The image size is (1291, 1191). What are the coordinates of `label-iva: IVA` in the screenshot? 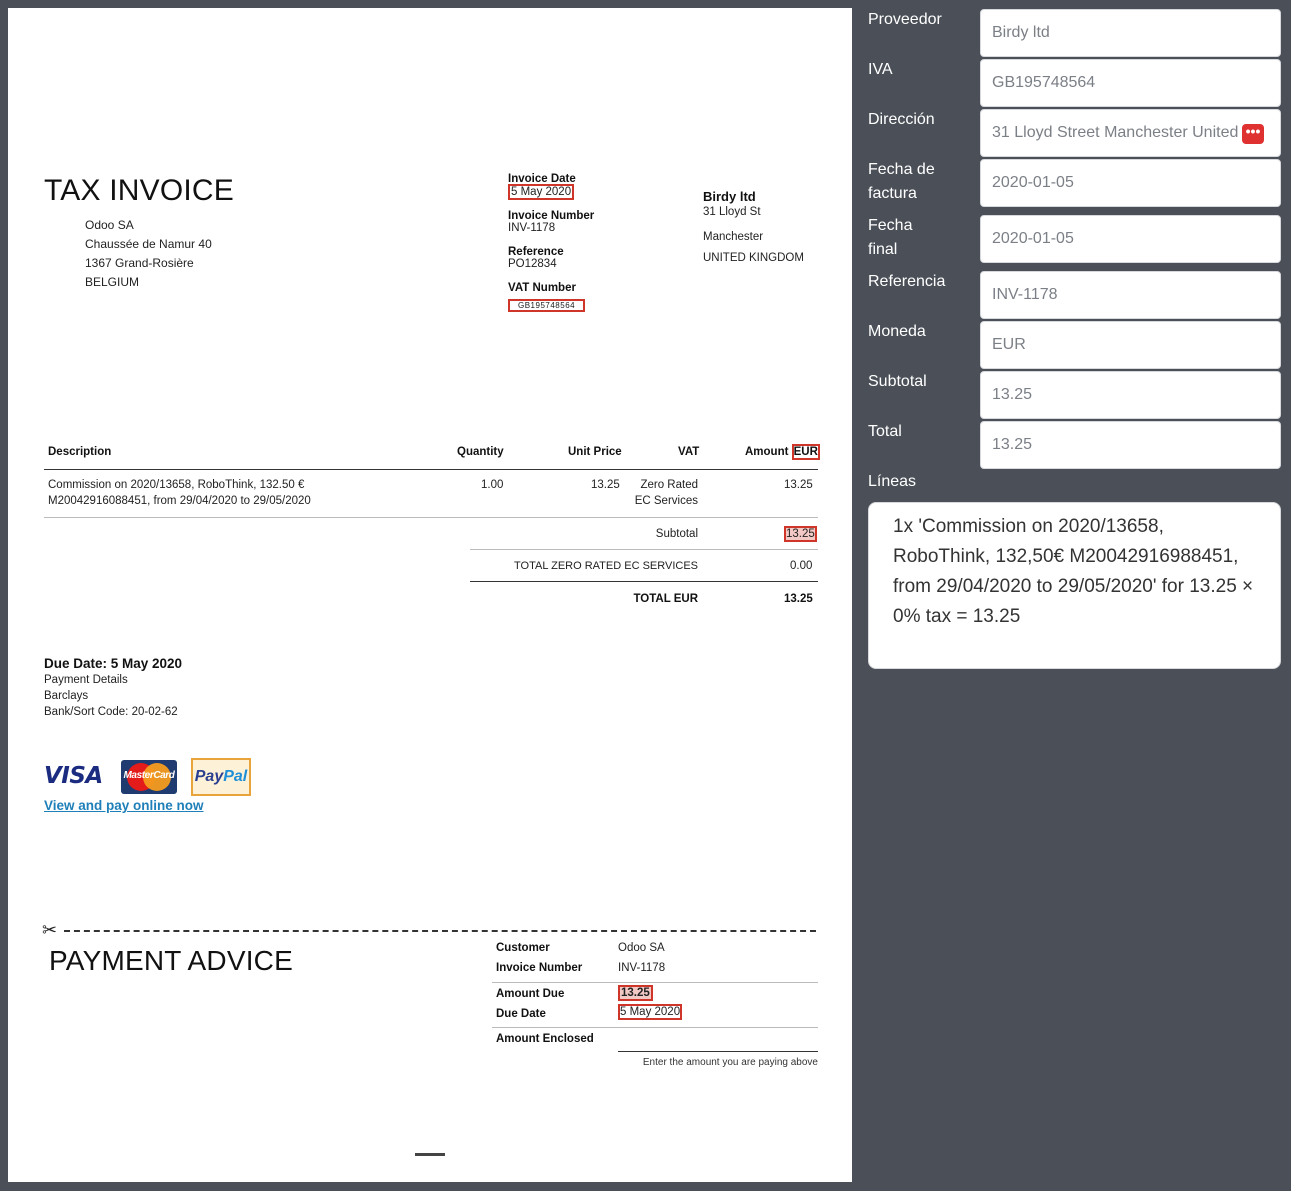 It's located at (880, 69).